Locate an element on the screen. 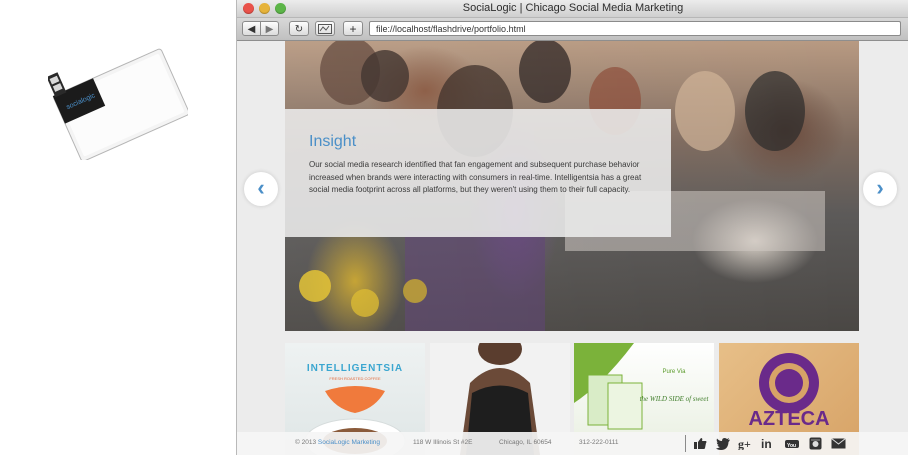 This screenshot has width=908, height=455. insight-heading: Insight is located at coordinates (333, 141).